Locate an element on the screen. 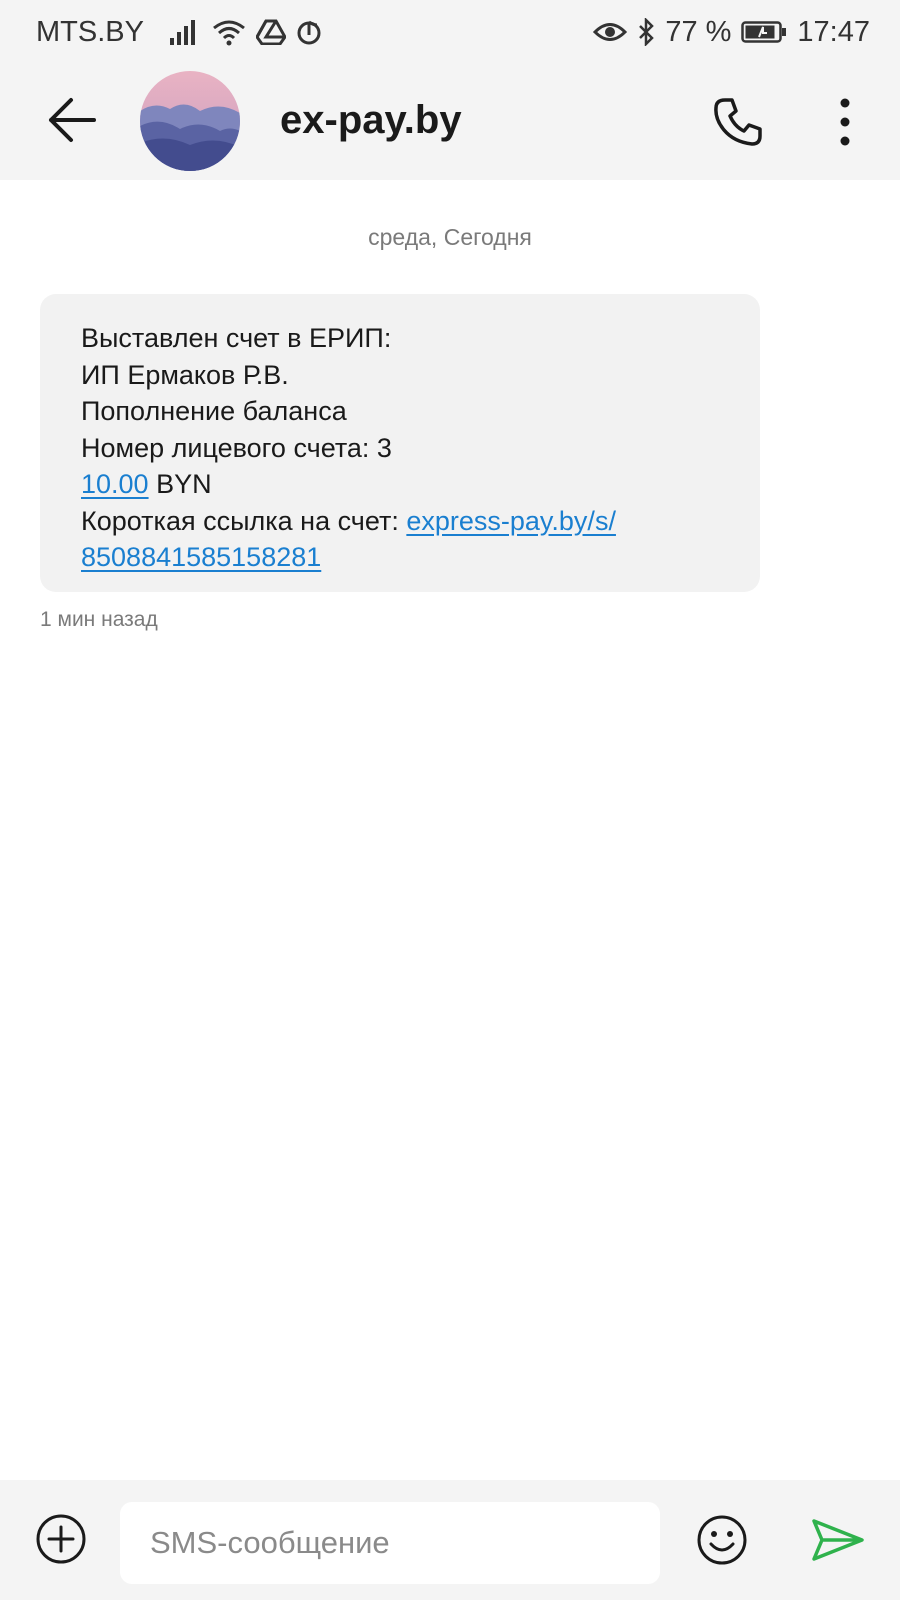 This screenshot has width=900, height=1600. send-icon is located at coordinates (838, 1542).